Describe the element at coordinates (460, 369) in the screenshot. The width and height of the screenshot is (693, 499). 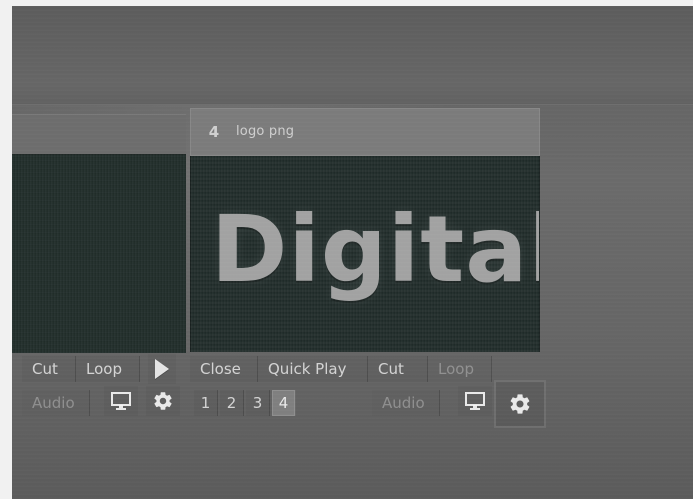
I see `main-loop-button: Loop` at that location.